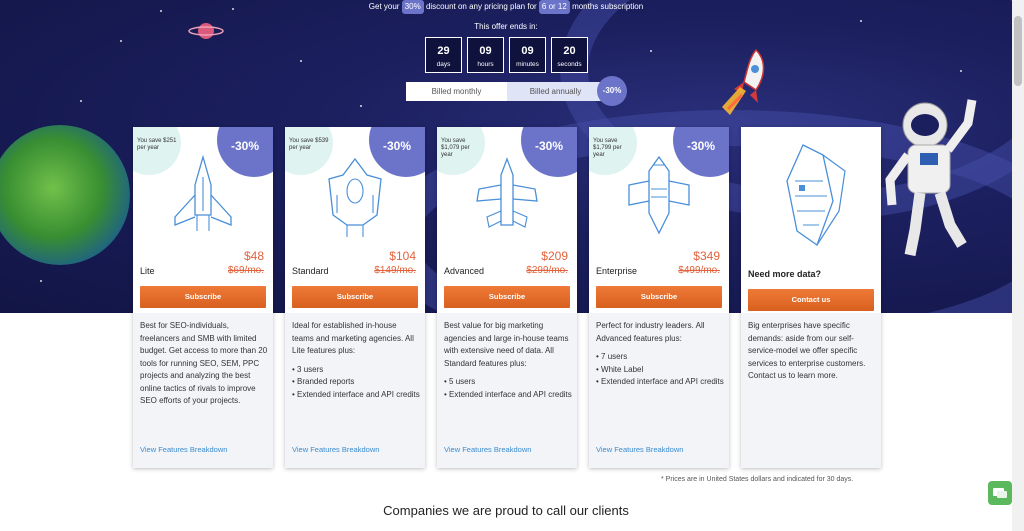  I want to click on plan-feature: 3 users, so click(356, 370).